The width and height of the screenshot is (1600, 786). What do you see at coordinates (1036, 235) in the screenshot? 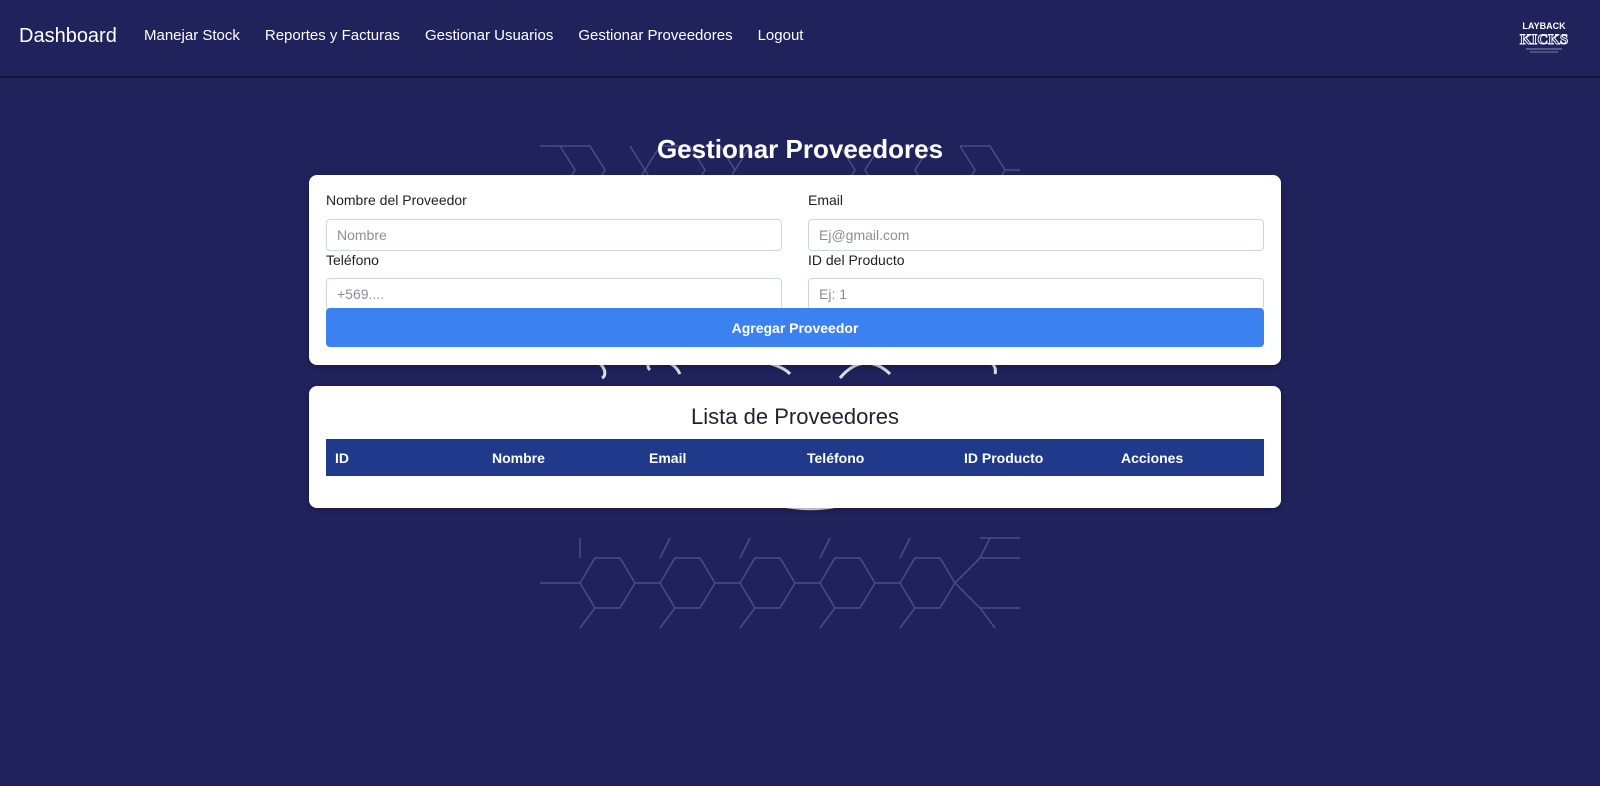
I see `email-input` at bounding box center [1036, 235].